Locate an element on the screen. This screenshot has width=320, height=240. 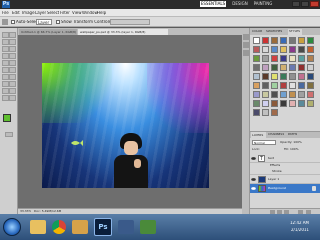
workspace-button-design: DESIGN is located at coordinates (240, 4).